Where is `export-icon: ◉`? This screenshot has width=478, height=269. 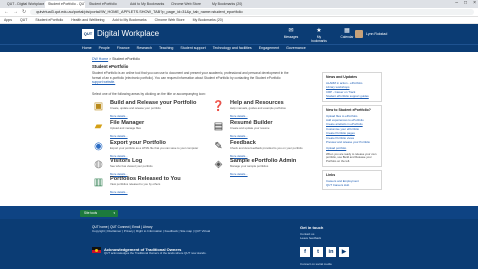 export-icon: ◉ is located at coordinates (98, 146).